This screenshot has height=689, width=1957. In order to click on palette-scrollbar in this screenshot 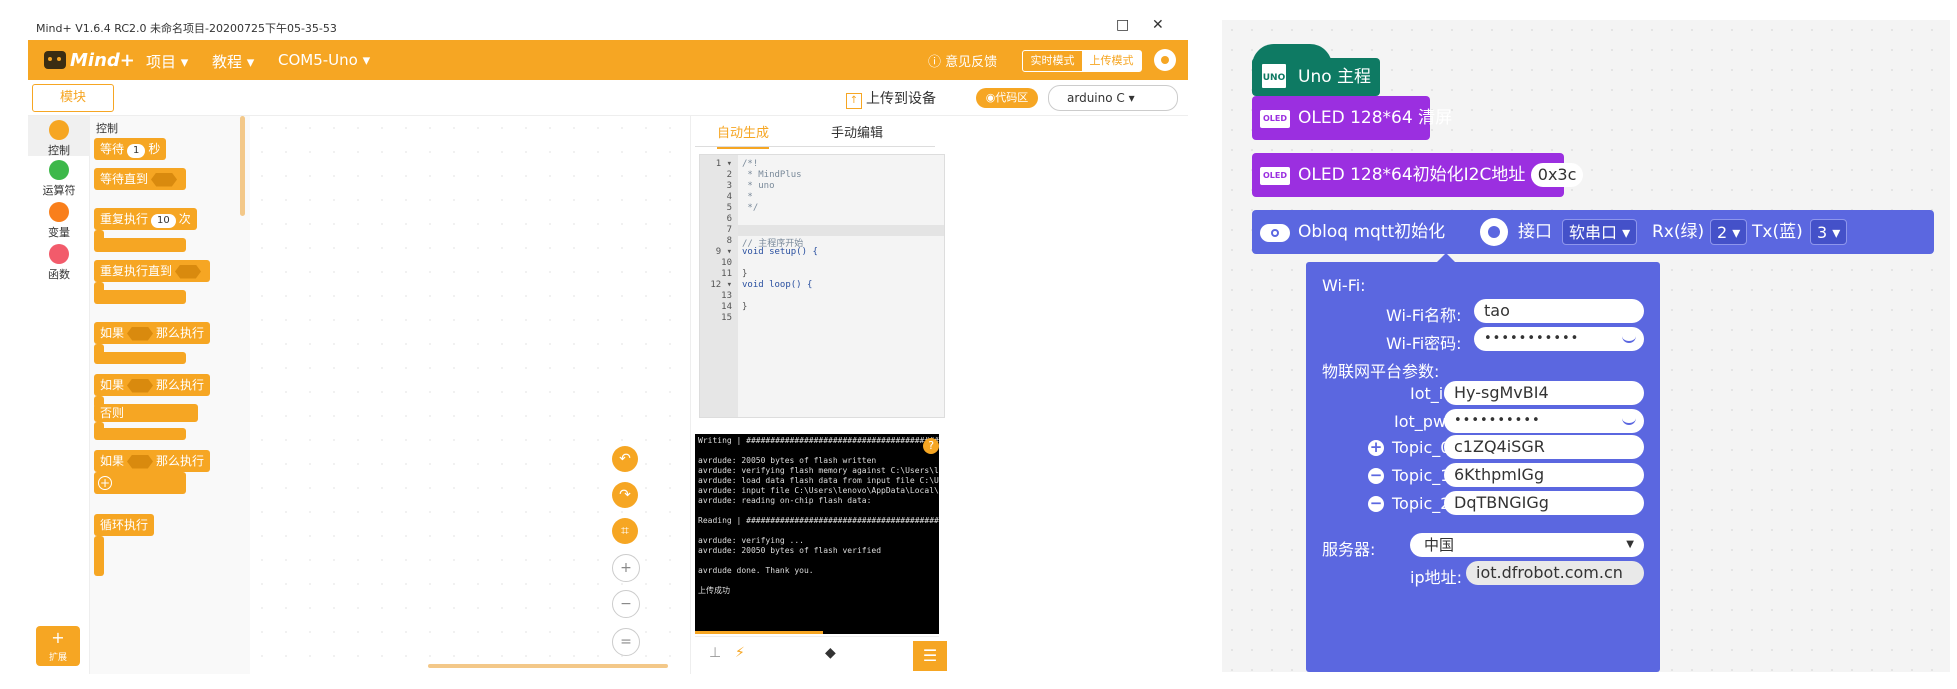, I will do `click(242, 166)`.